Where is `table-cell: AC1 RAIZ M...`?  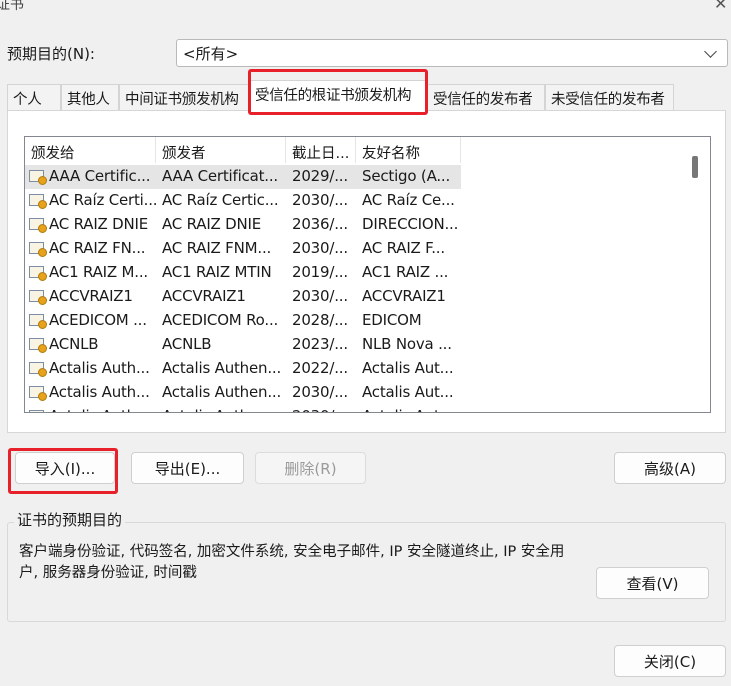 table-cell: AC1 RAIZ M... is located at coordinates (98, 272).